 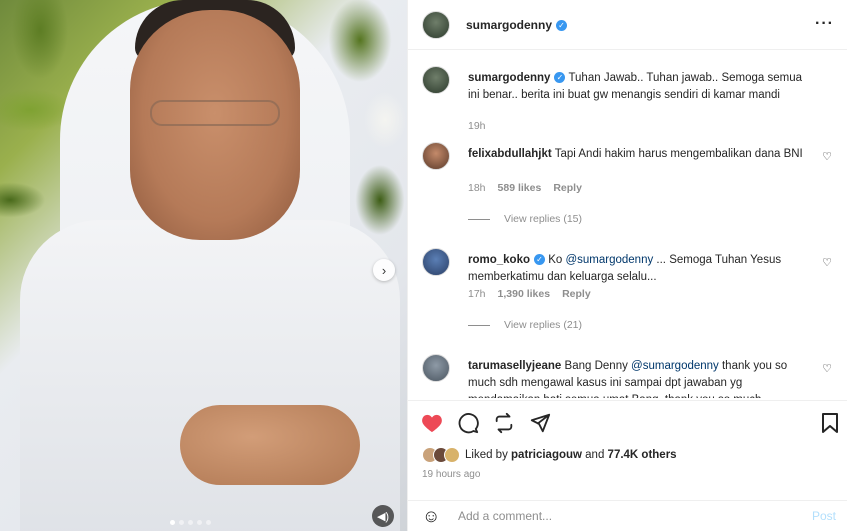 I want to click on comment-body: Ko, so click(x=557, y=260).